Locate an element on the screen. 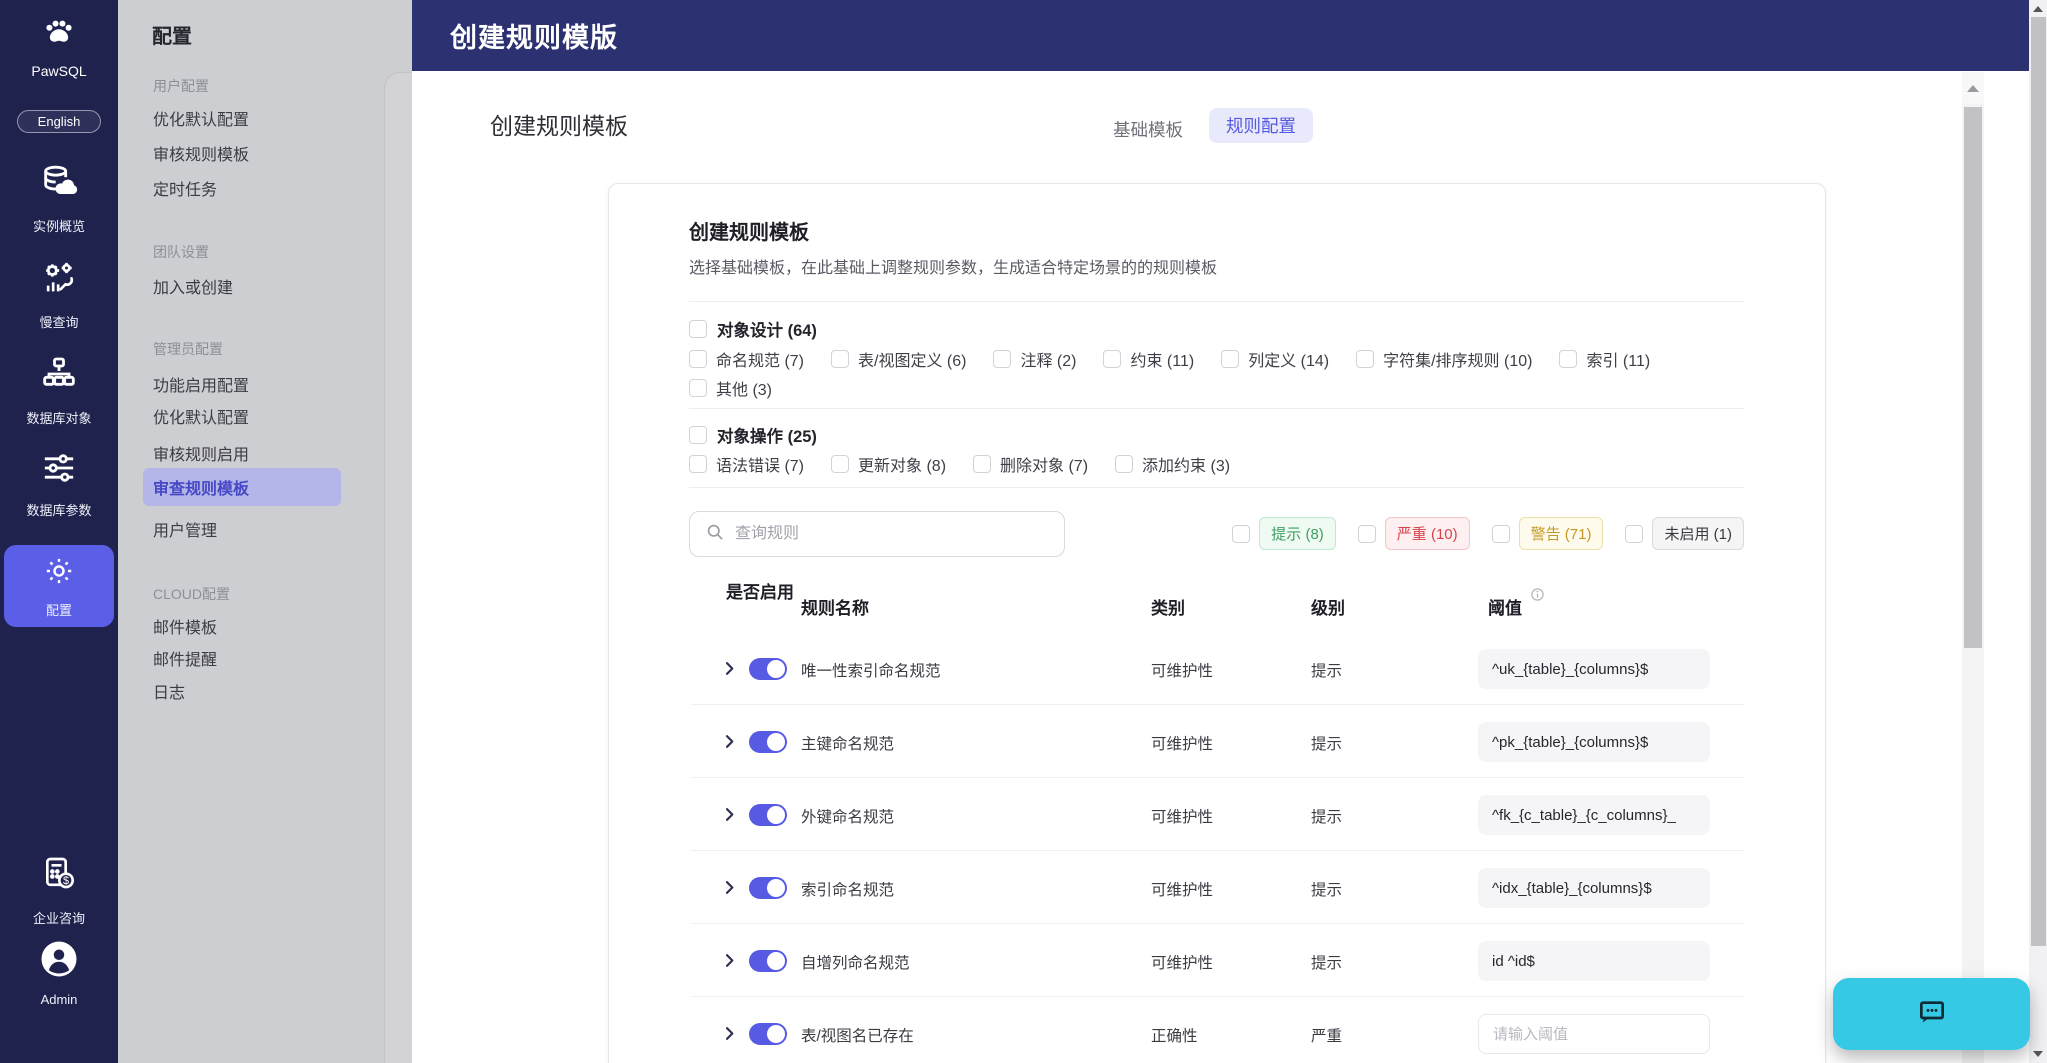 The image size is (2047, 1063). page-scrollbar-thumb is located at coordinates (2038, 481).